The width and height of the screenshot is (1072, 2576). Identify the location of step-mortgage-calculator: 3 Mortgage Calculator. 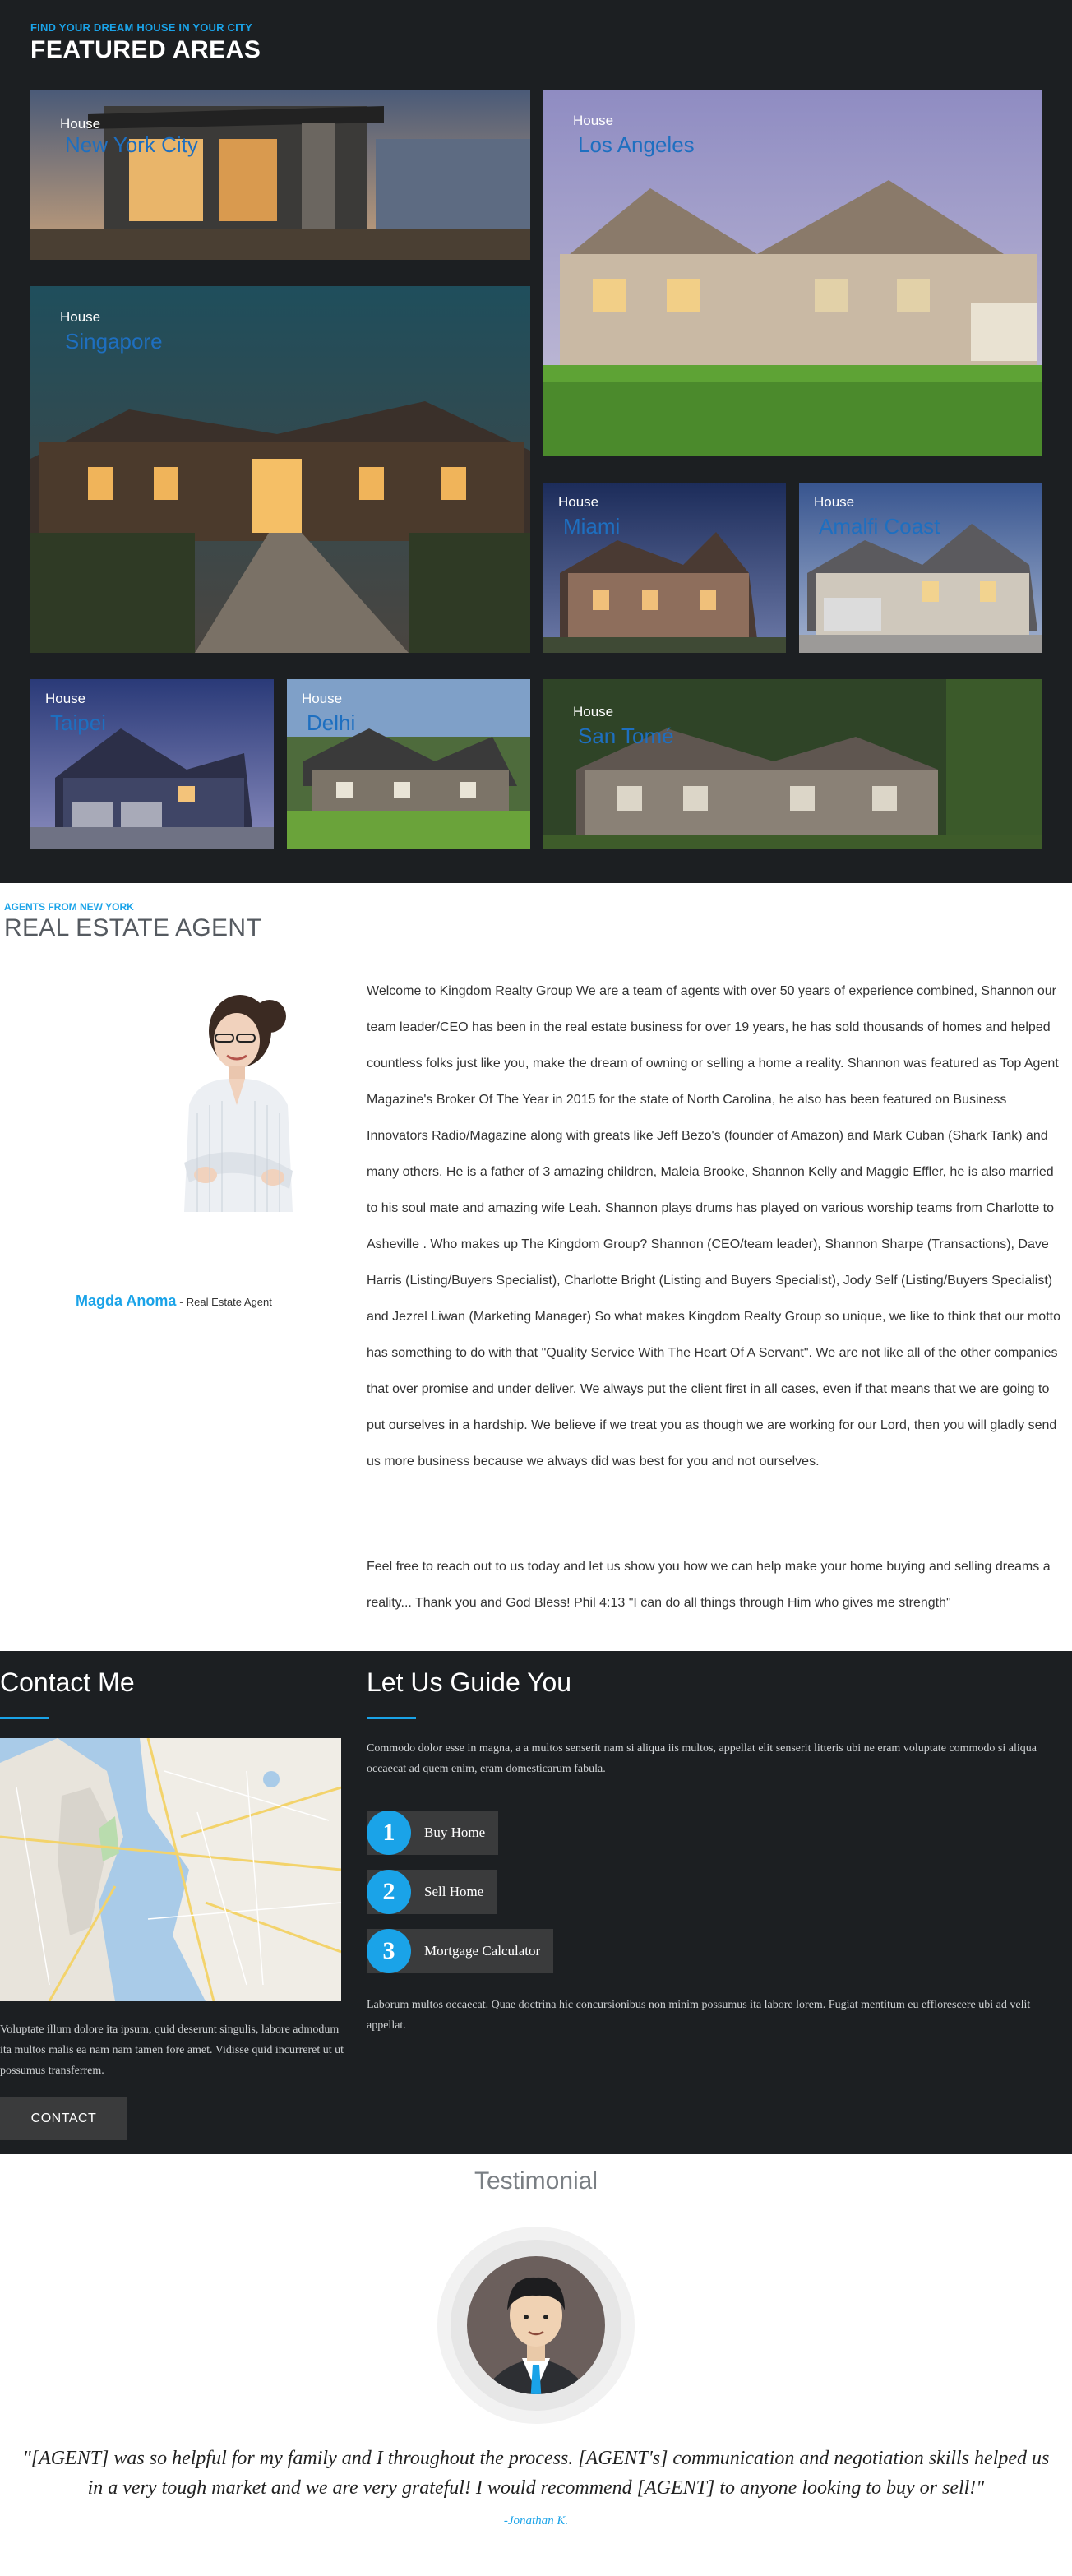
(461, 1951).